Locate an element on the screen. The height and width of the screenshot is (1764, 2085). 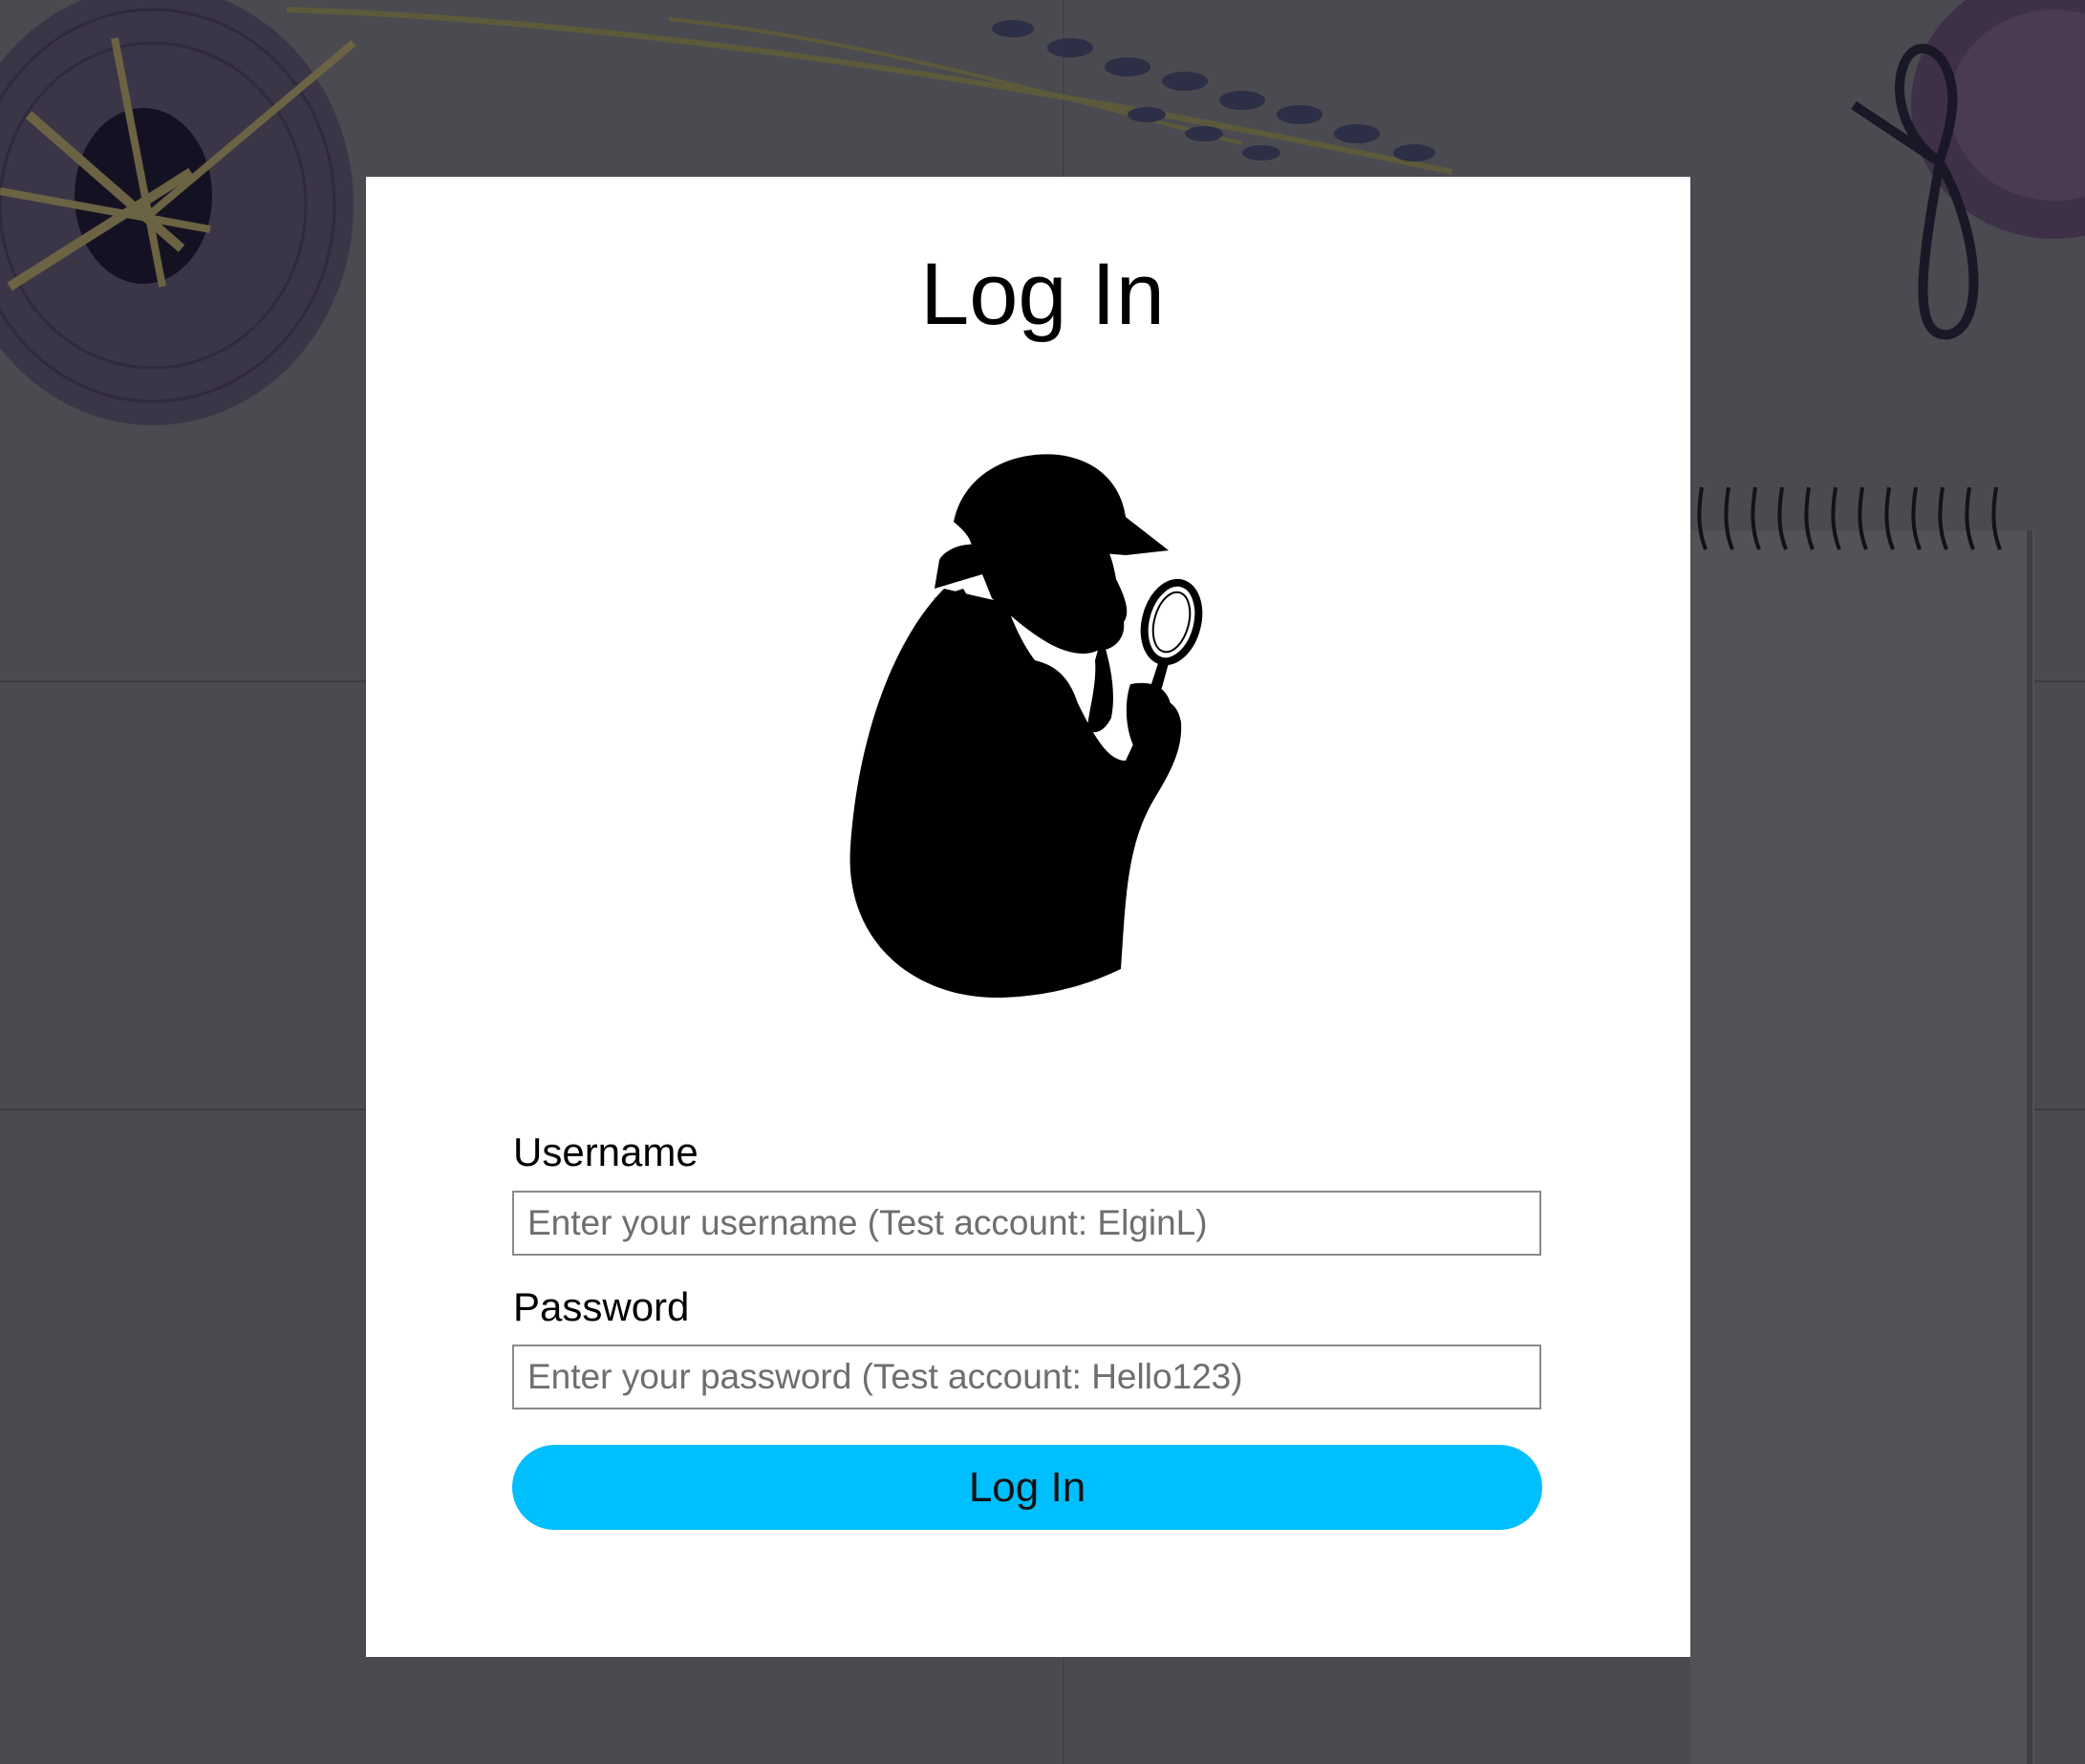
username-input is located at coordinates (1026, 1224).